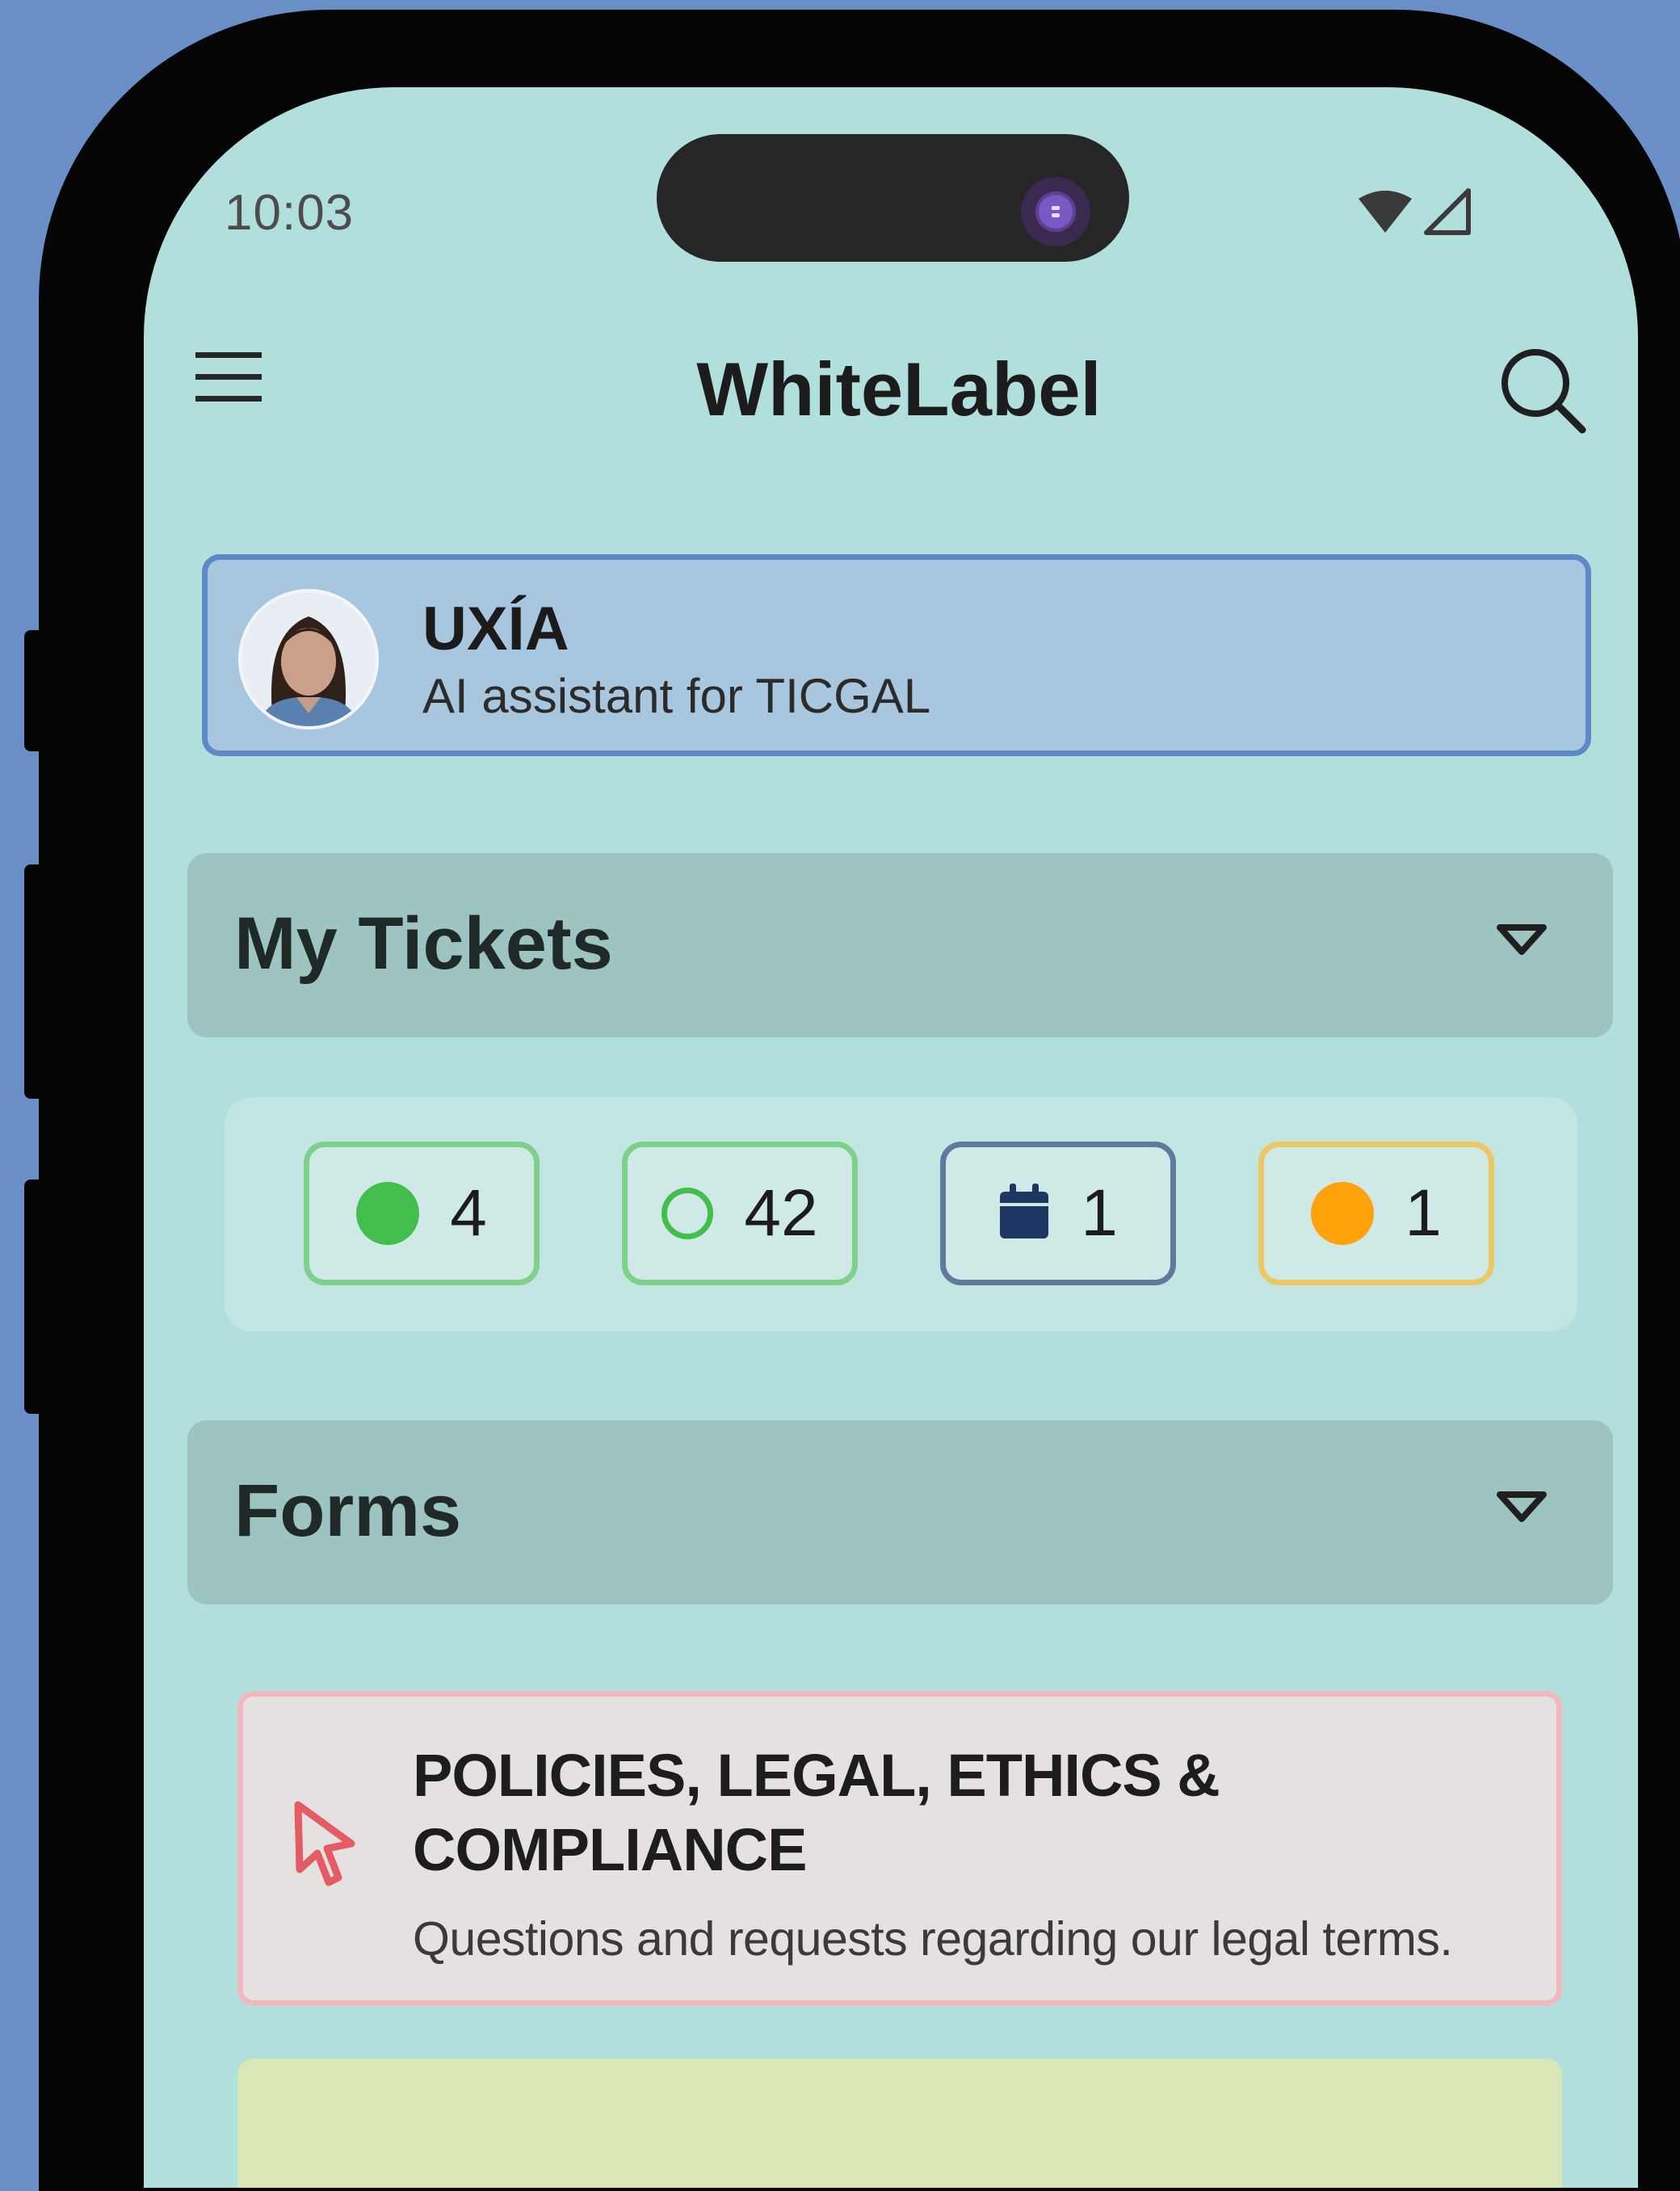  What do you see at coordinates (781, 1213) in the screenshot?
I see `ticket-count: 42` at bounding box center [781, 1213].